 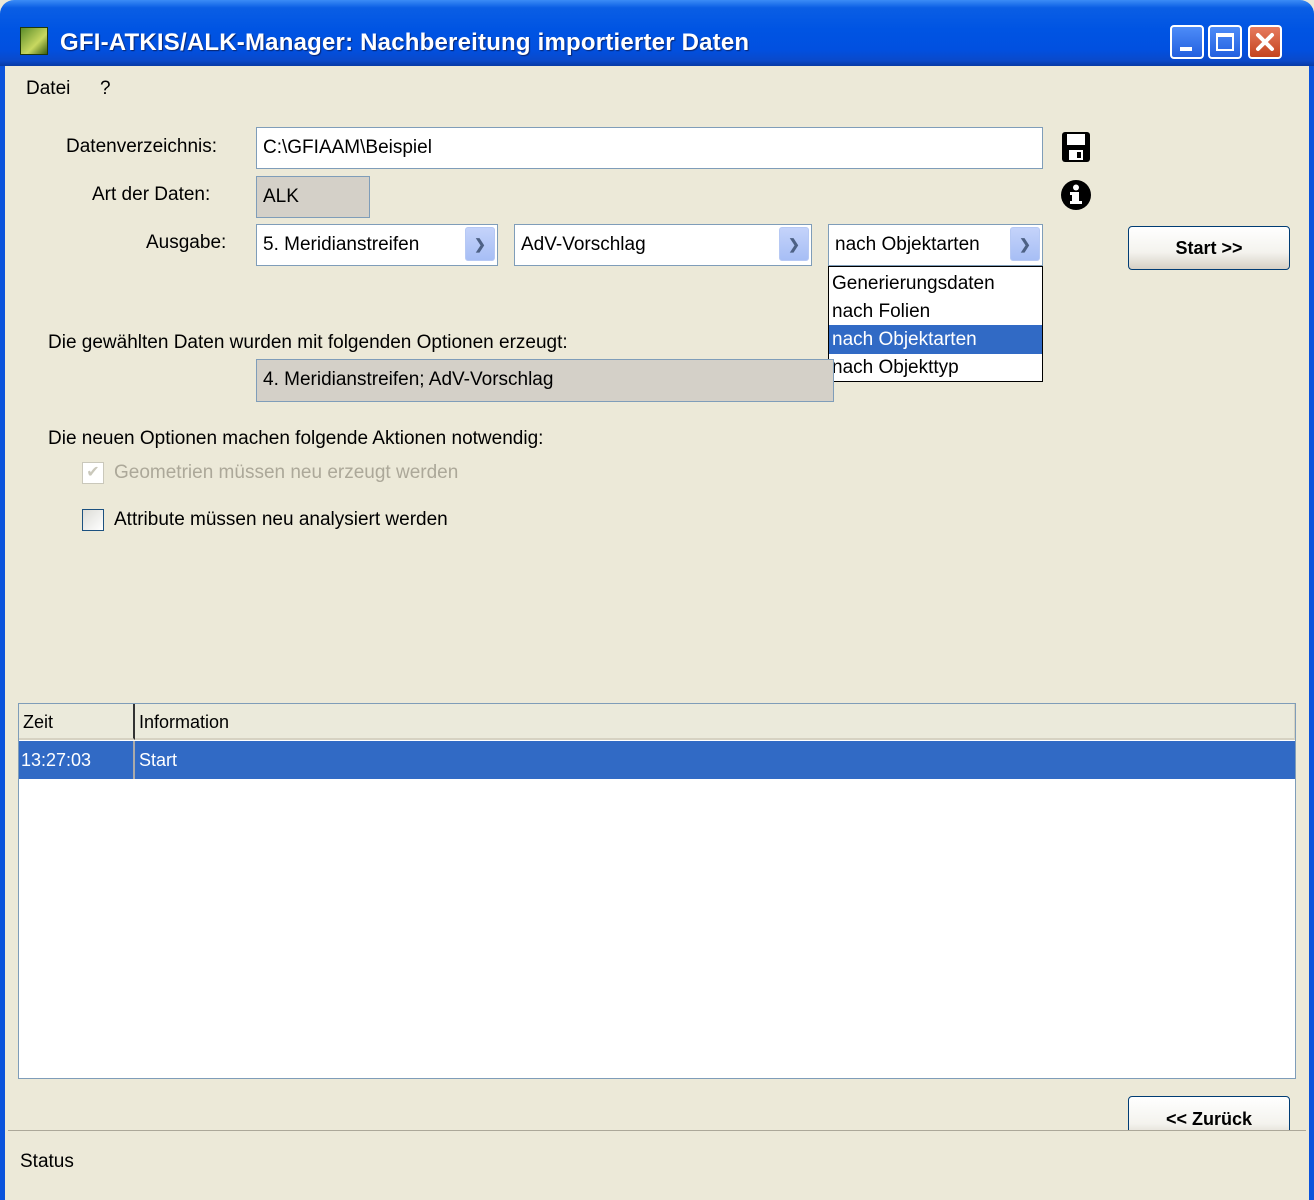 What do you see at coordinates (1186, 49) in the screenshot?
I see `minimize-icon` at bounding box center [1186, 49].